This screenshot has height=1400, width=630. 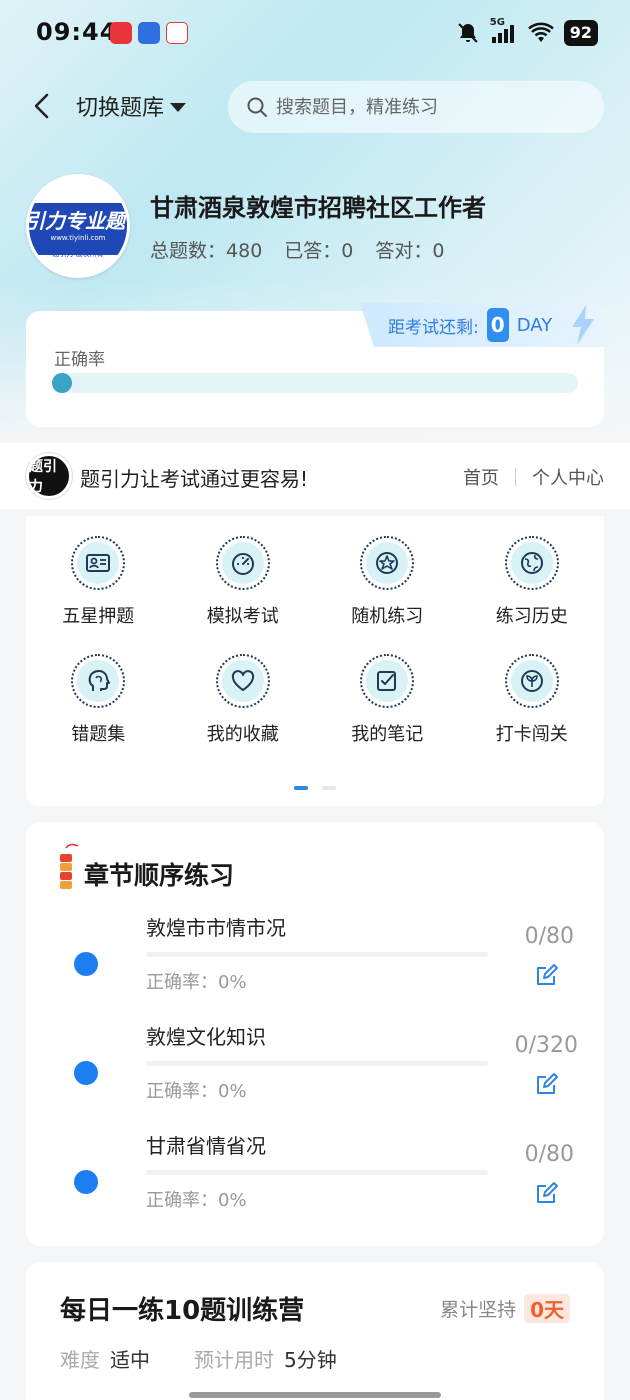 I want to click on status-indicators: 5G 92, so click(x=527, y=31).